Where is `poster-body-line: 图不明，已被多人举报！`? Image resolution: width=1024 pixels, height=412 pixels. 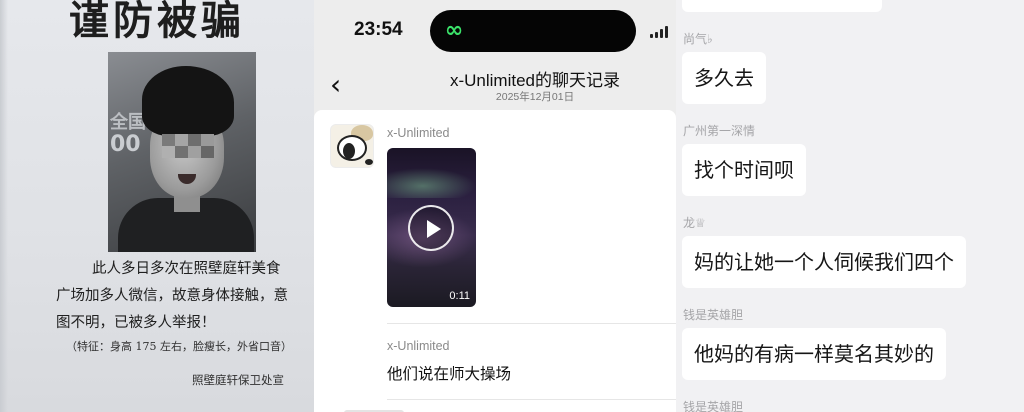
poster-body-line: 图不明，已被多人举报！ is located at coordinates (136, 323).